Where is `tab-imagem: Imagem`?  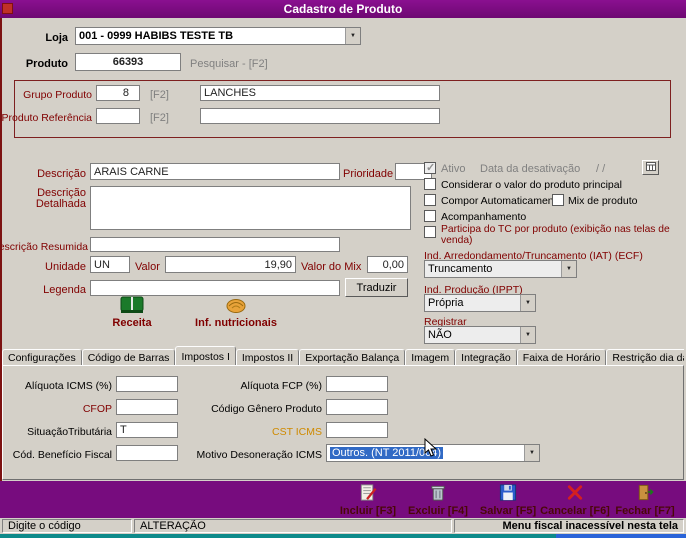 tab-imagem: Imagem is located at coordinates (430, 357).